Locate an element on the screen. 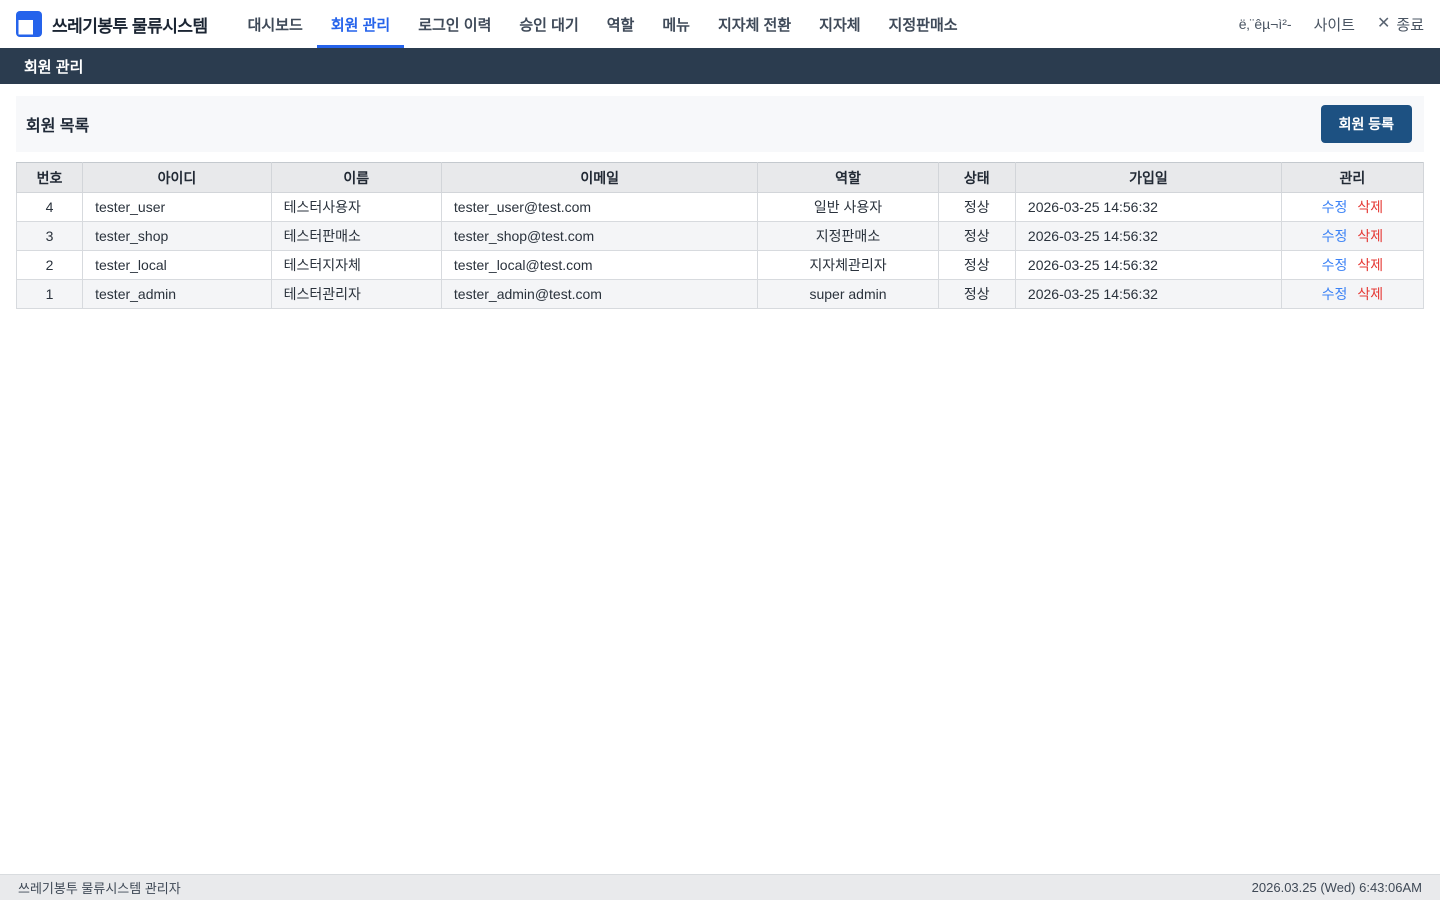 The image size is (1440, 900). nav-item-link: 로그인 이력 is located at coordinates (454, 24).